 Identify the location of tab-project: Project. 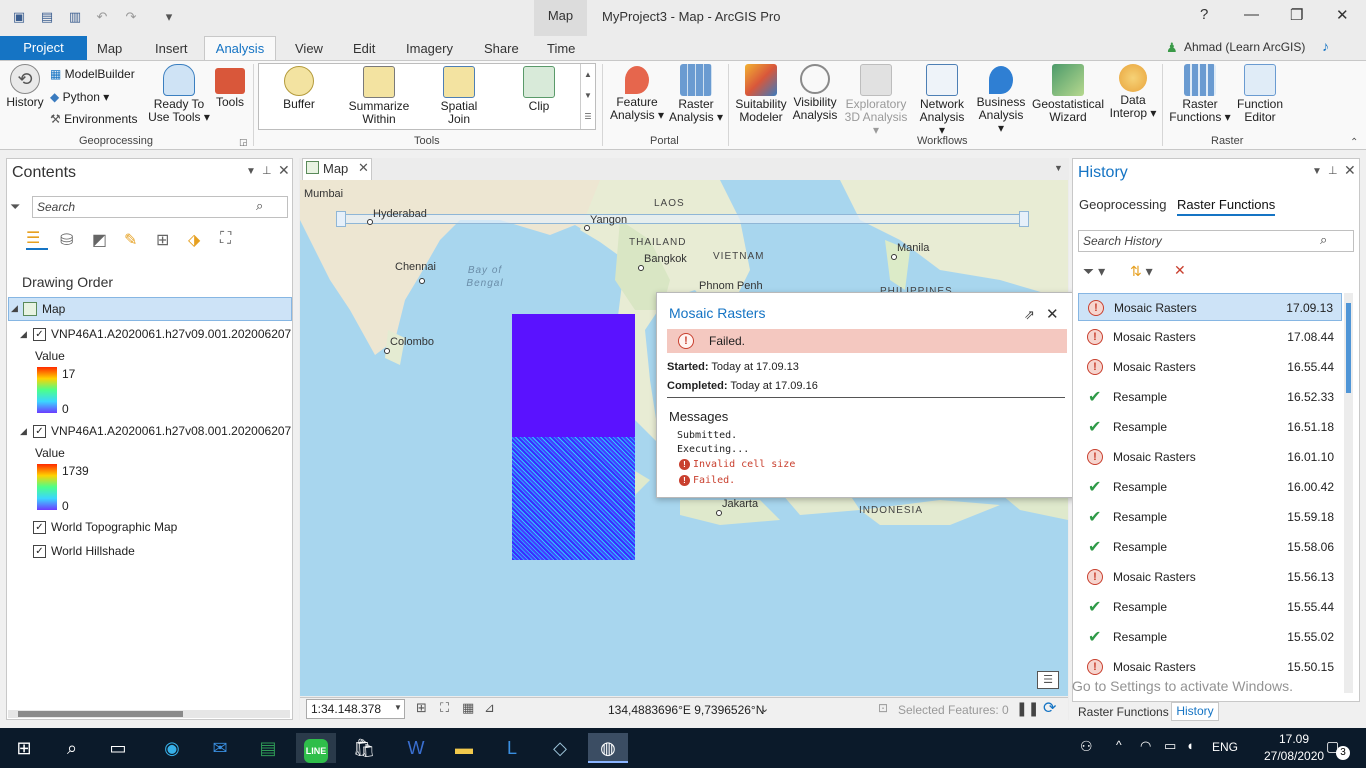
(43, 48).